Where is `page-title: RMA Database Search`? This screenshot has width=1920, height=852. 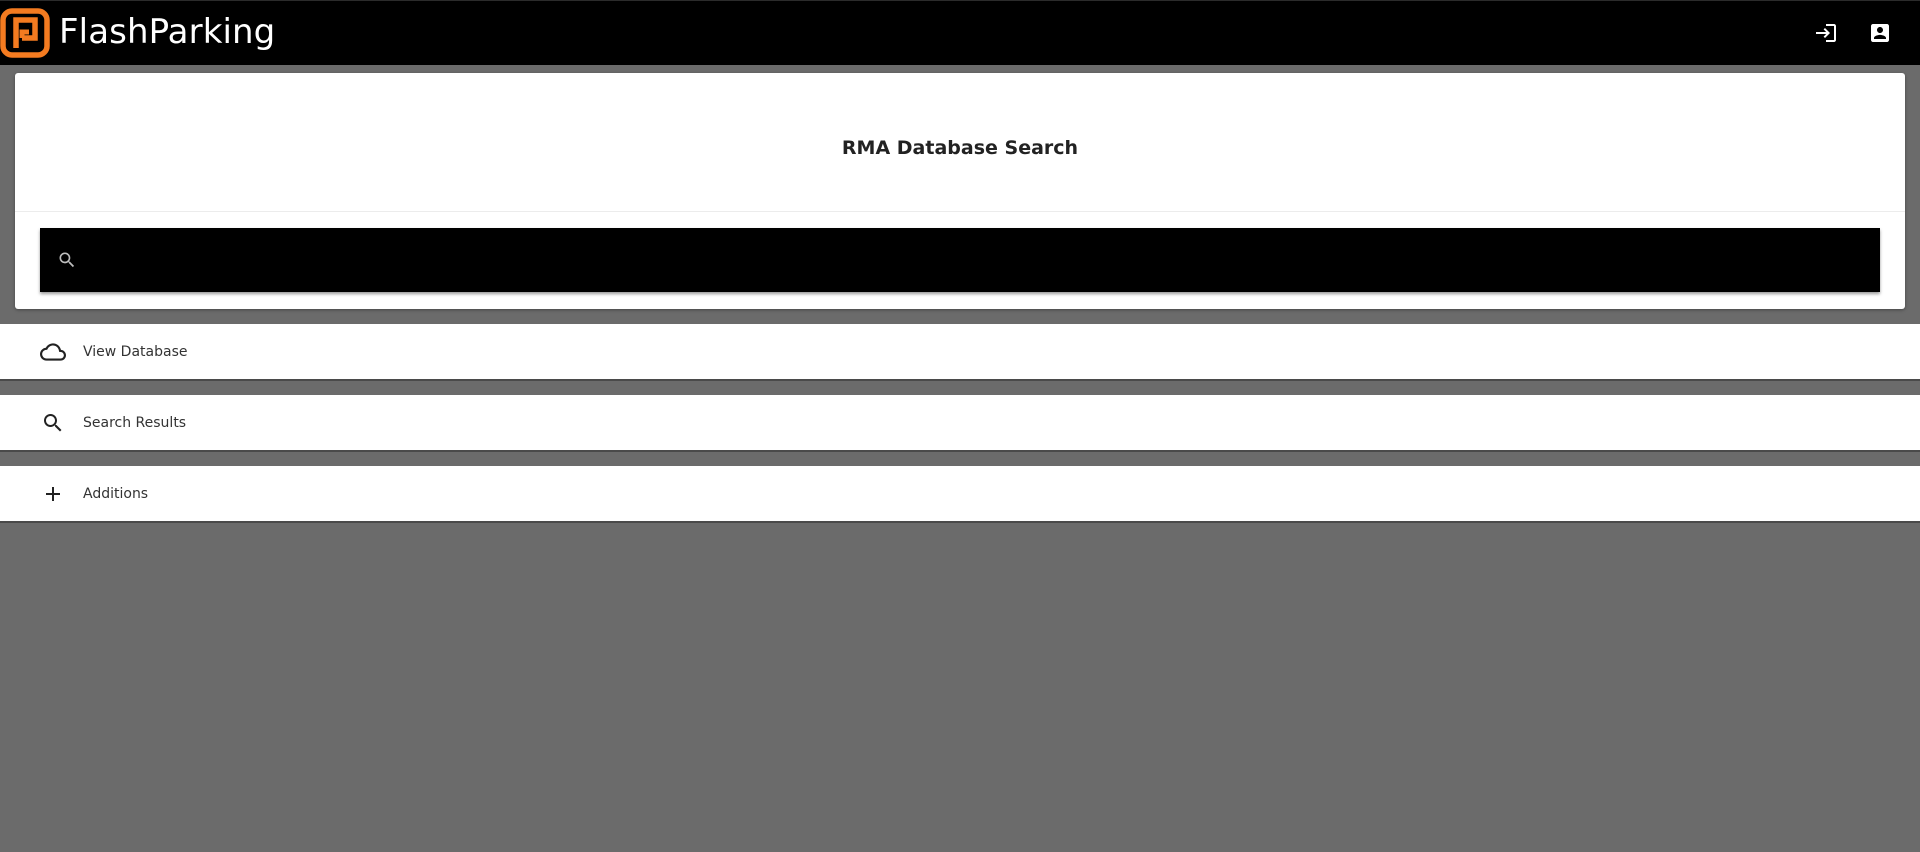 page-title: RMA Database Search is located at coordinates (960, 148).